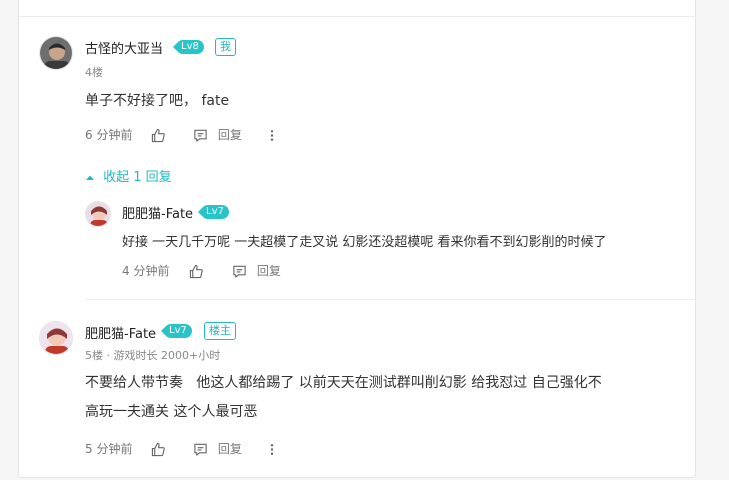 This screenshot has width=729, height=480. Describe the element at coordinates (124, 47) in the screenshot. I see `username: 古怪的大亚当` at that location.